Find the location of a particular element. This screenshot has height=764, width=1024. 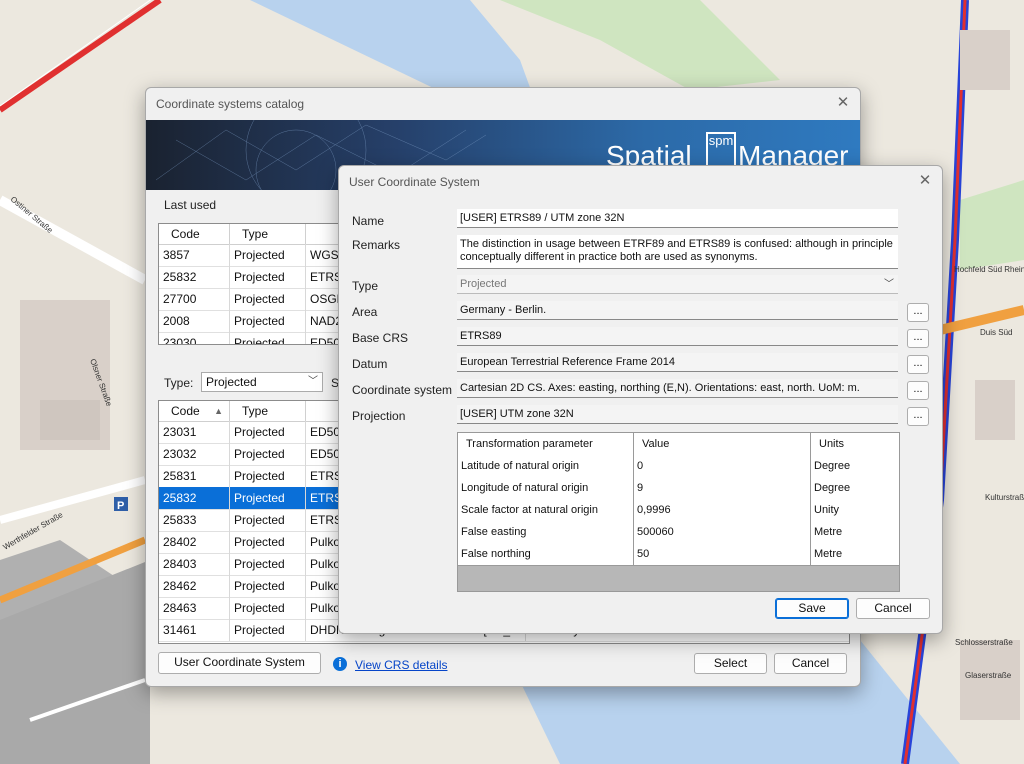

last-used-row: 25832 Projected ETRS8 is located at coordinates (254, 277).